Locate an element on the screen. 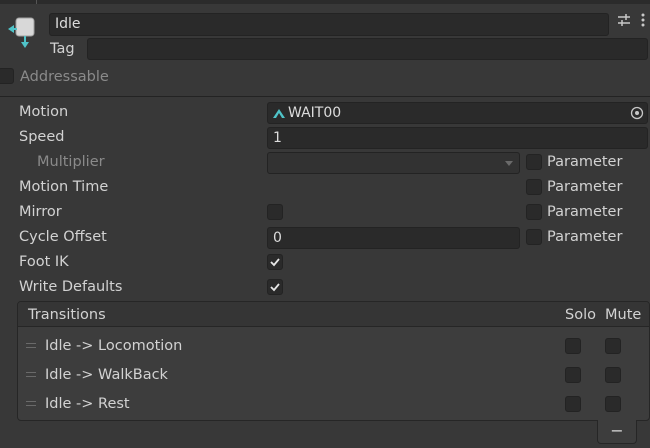 Image resolution: width=650 pixels, height=448 pixels. cycle-offset-parameter-label: Parameter is located at coordinates (585, 237).